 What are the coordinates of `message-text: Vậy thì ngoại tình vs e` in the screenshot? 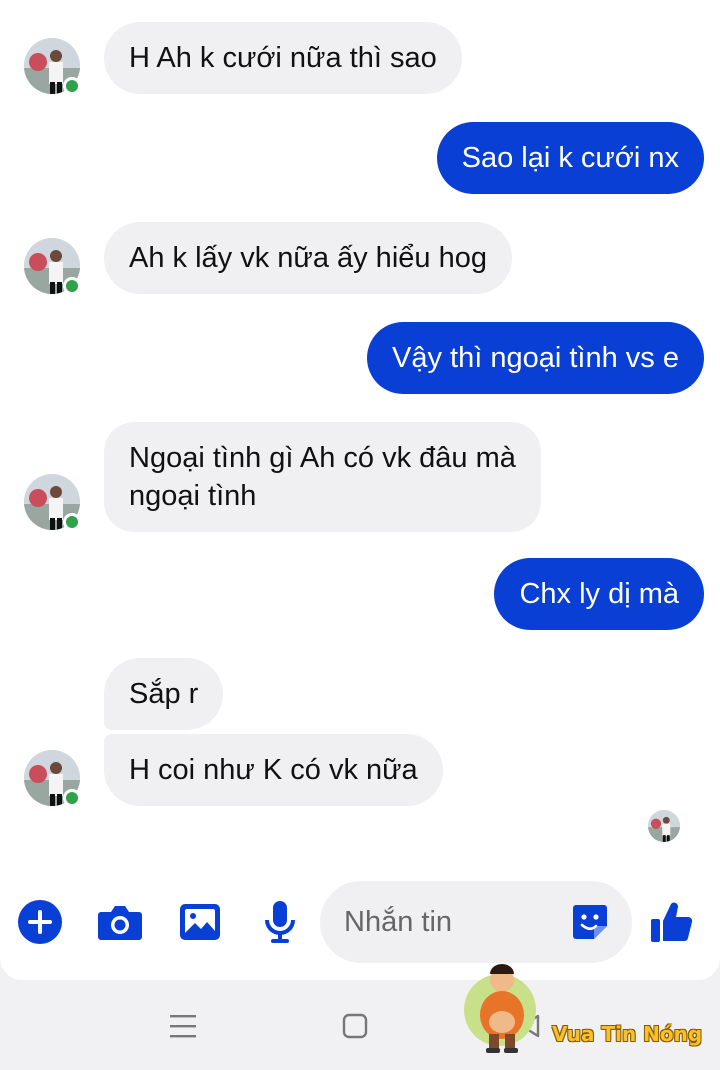 It's located at (535, 358).